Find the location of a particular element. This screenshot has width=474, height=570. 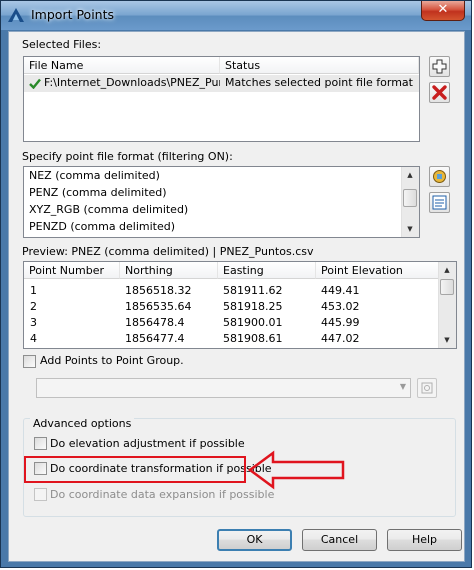

ok-button: OK is located at coordinates (254, 540).